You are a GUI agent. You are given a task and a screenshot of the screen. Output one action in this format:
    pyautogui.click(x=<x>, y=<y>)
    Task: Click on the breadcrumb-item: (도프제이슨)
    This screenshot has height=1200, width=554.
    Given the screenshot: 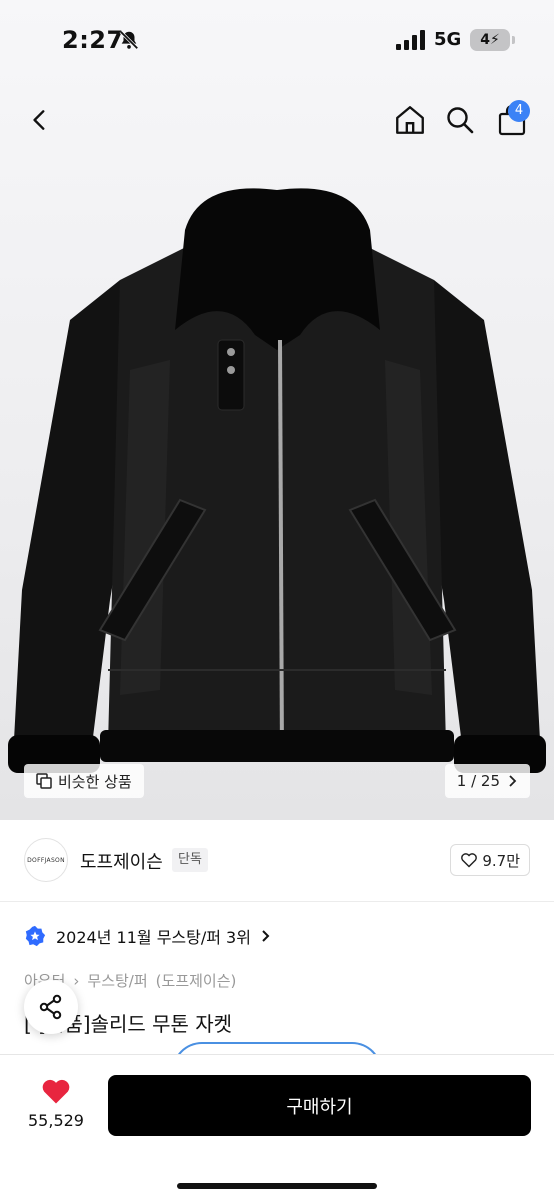 What is the action you would take?
    pyautogui.click(x=196, y=980)
    